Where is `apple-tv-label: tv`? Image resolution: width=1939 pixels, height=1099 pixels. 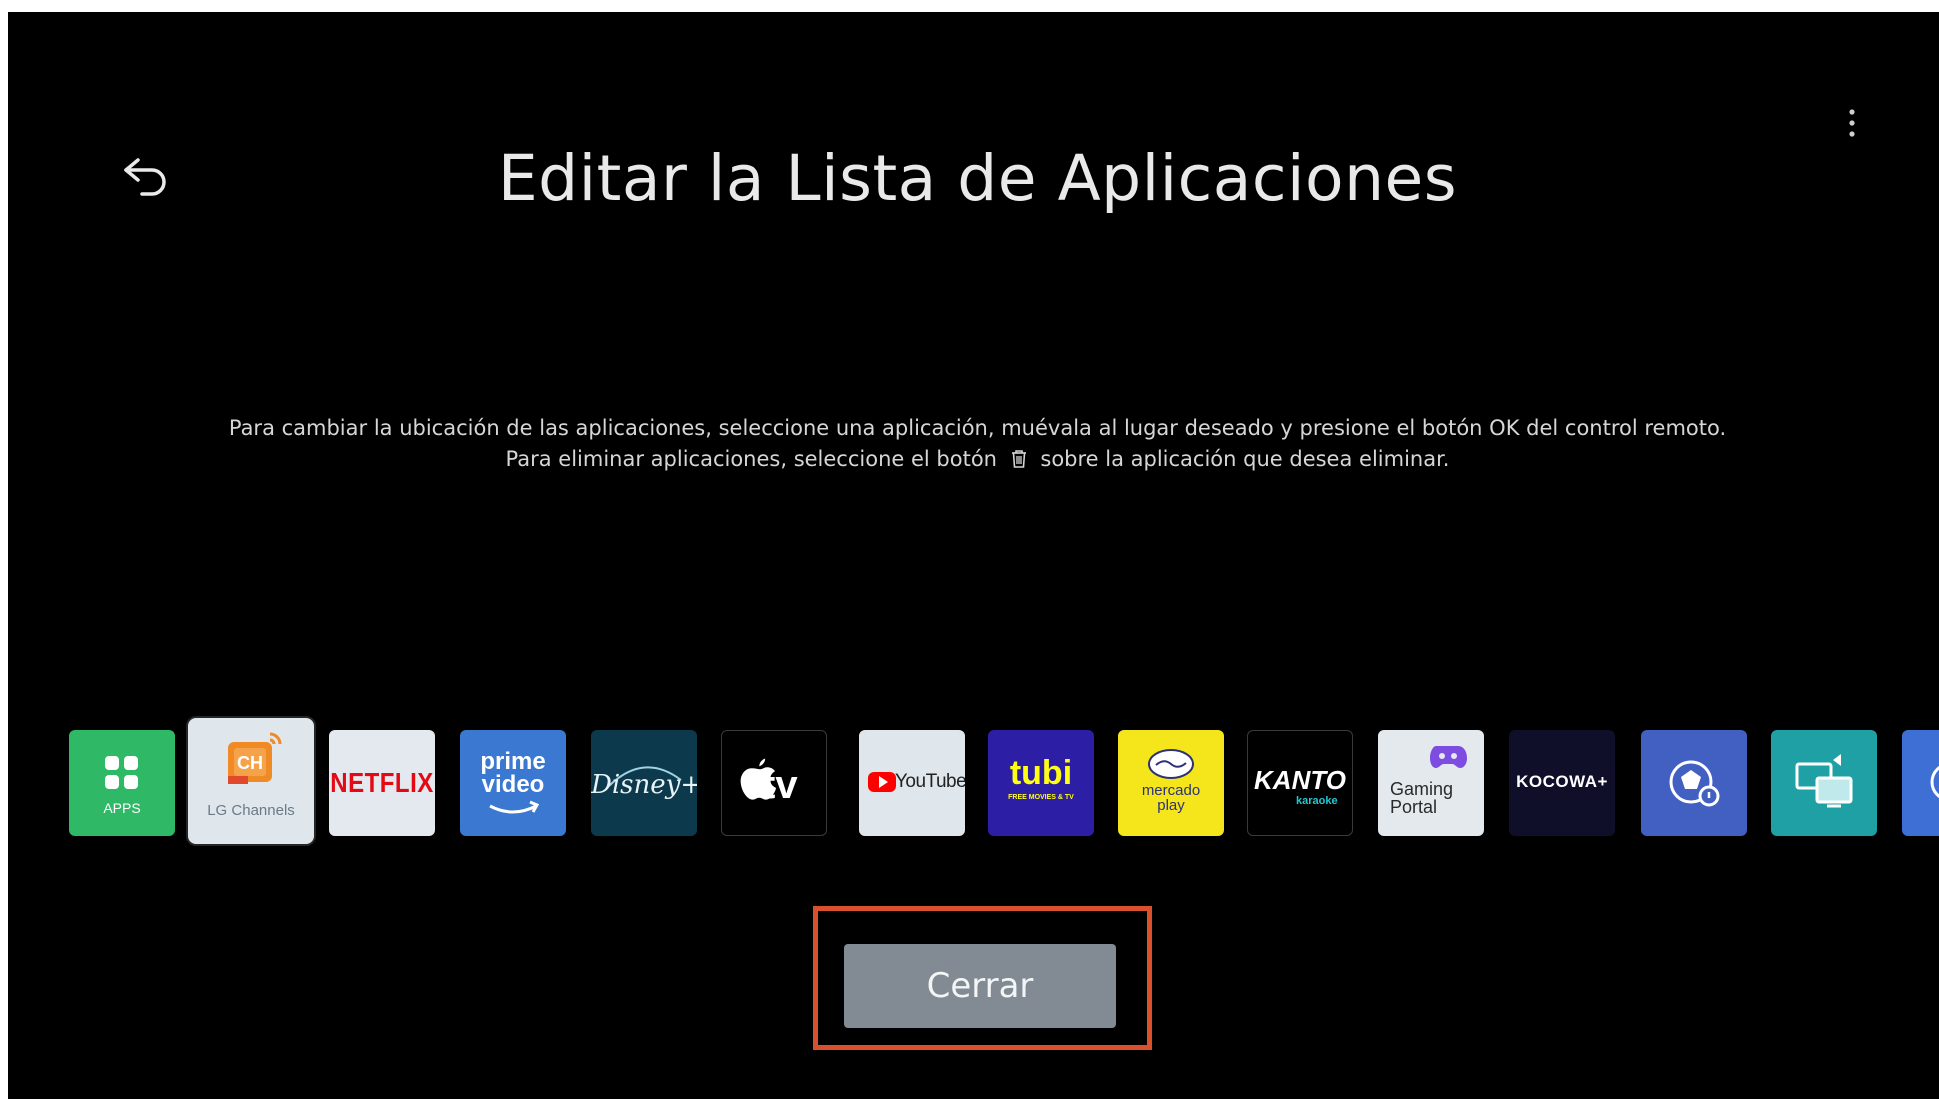 apple-tv-label: tv is located at coordinates (780, 785).